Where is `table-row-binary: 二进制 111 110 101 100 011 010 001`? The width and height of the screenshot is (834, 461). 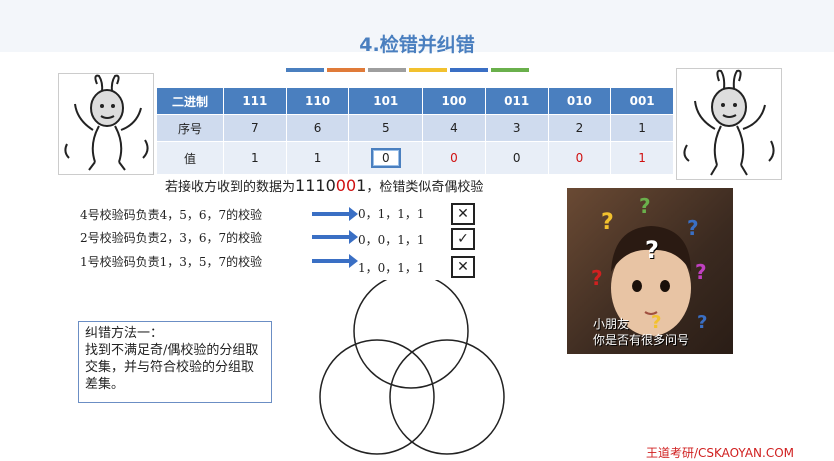 table-row-binary: 二进制 111 110 101 100 011 010 001 is located at coordinates (415, 101).